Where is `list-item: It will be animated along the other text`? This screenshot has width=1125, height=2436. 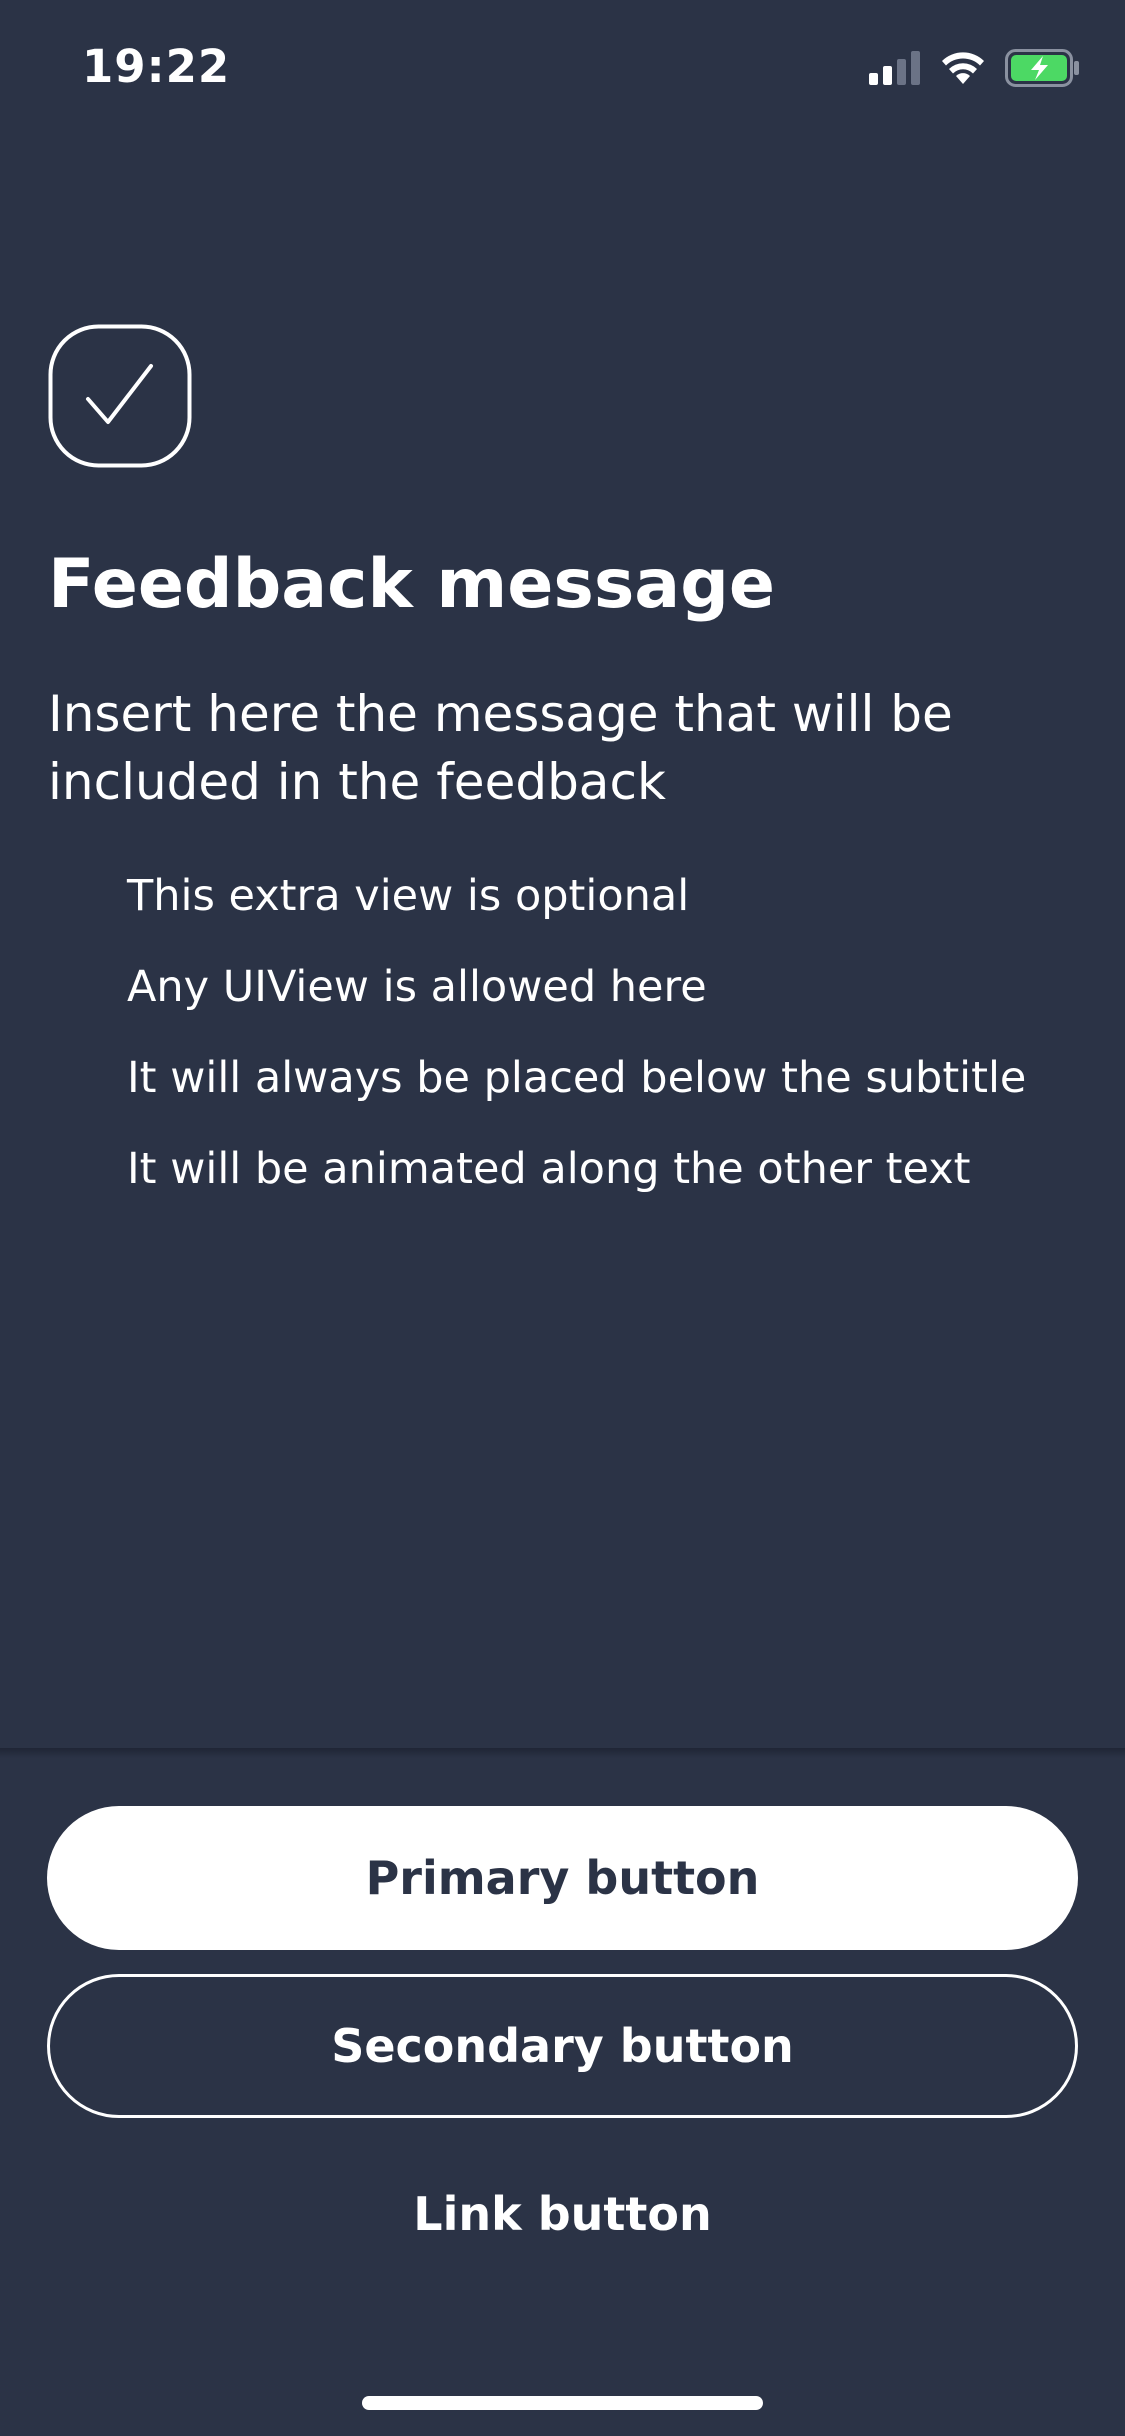
list-item: It will be animated along the other text is located at coordinates (549, 1169).